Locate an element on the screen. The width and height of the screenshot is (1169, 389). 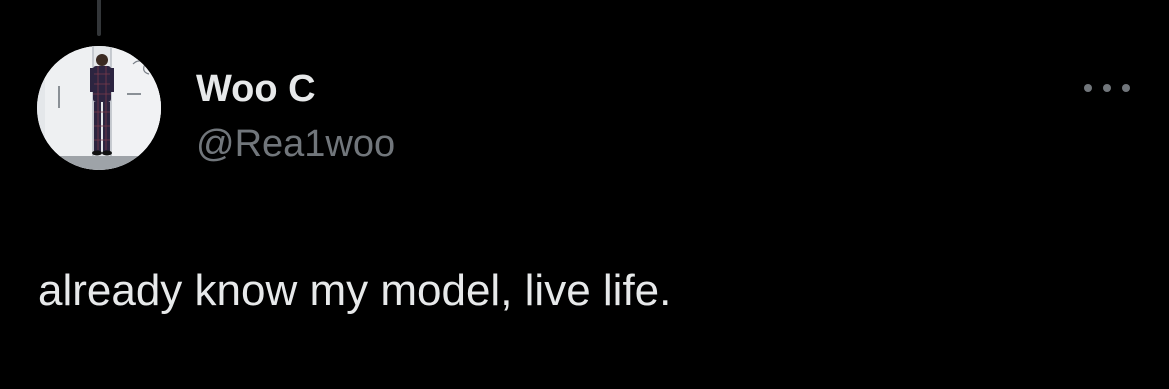
thread-connector-line is located at coordinates (99, 18).